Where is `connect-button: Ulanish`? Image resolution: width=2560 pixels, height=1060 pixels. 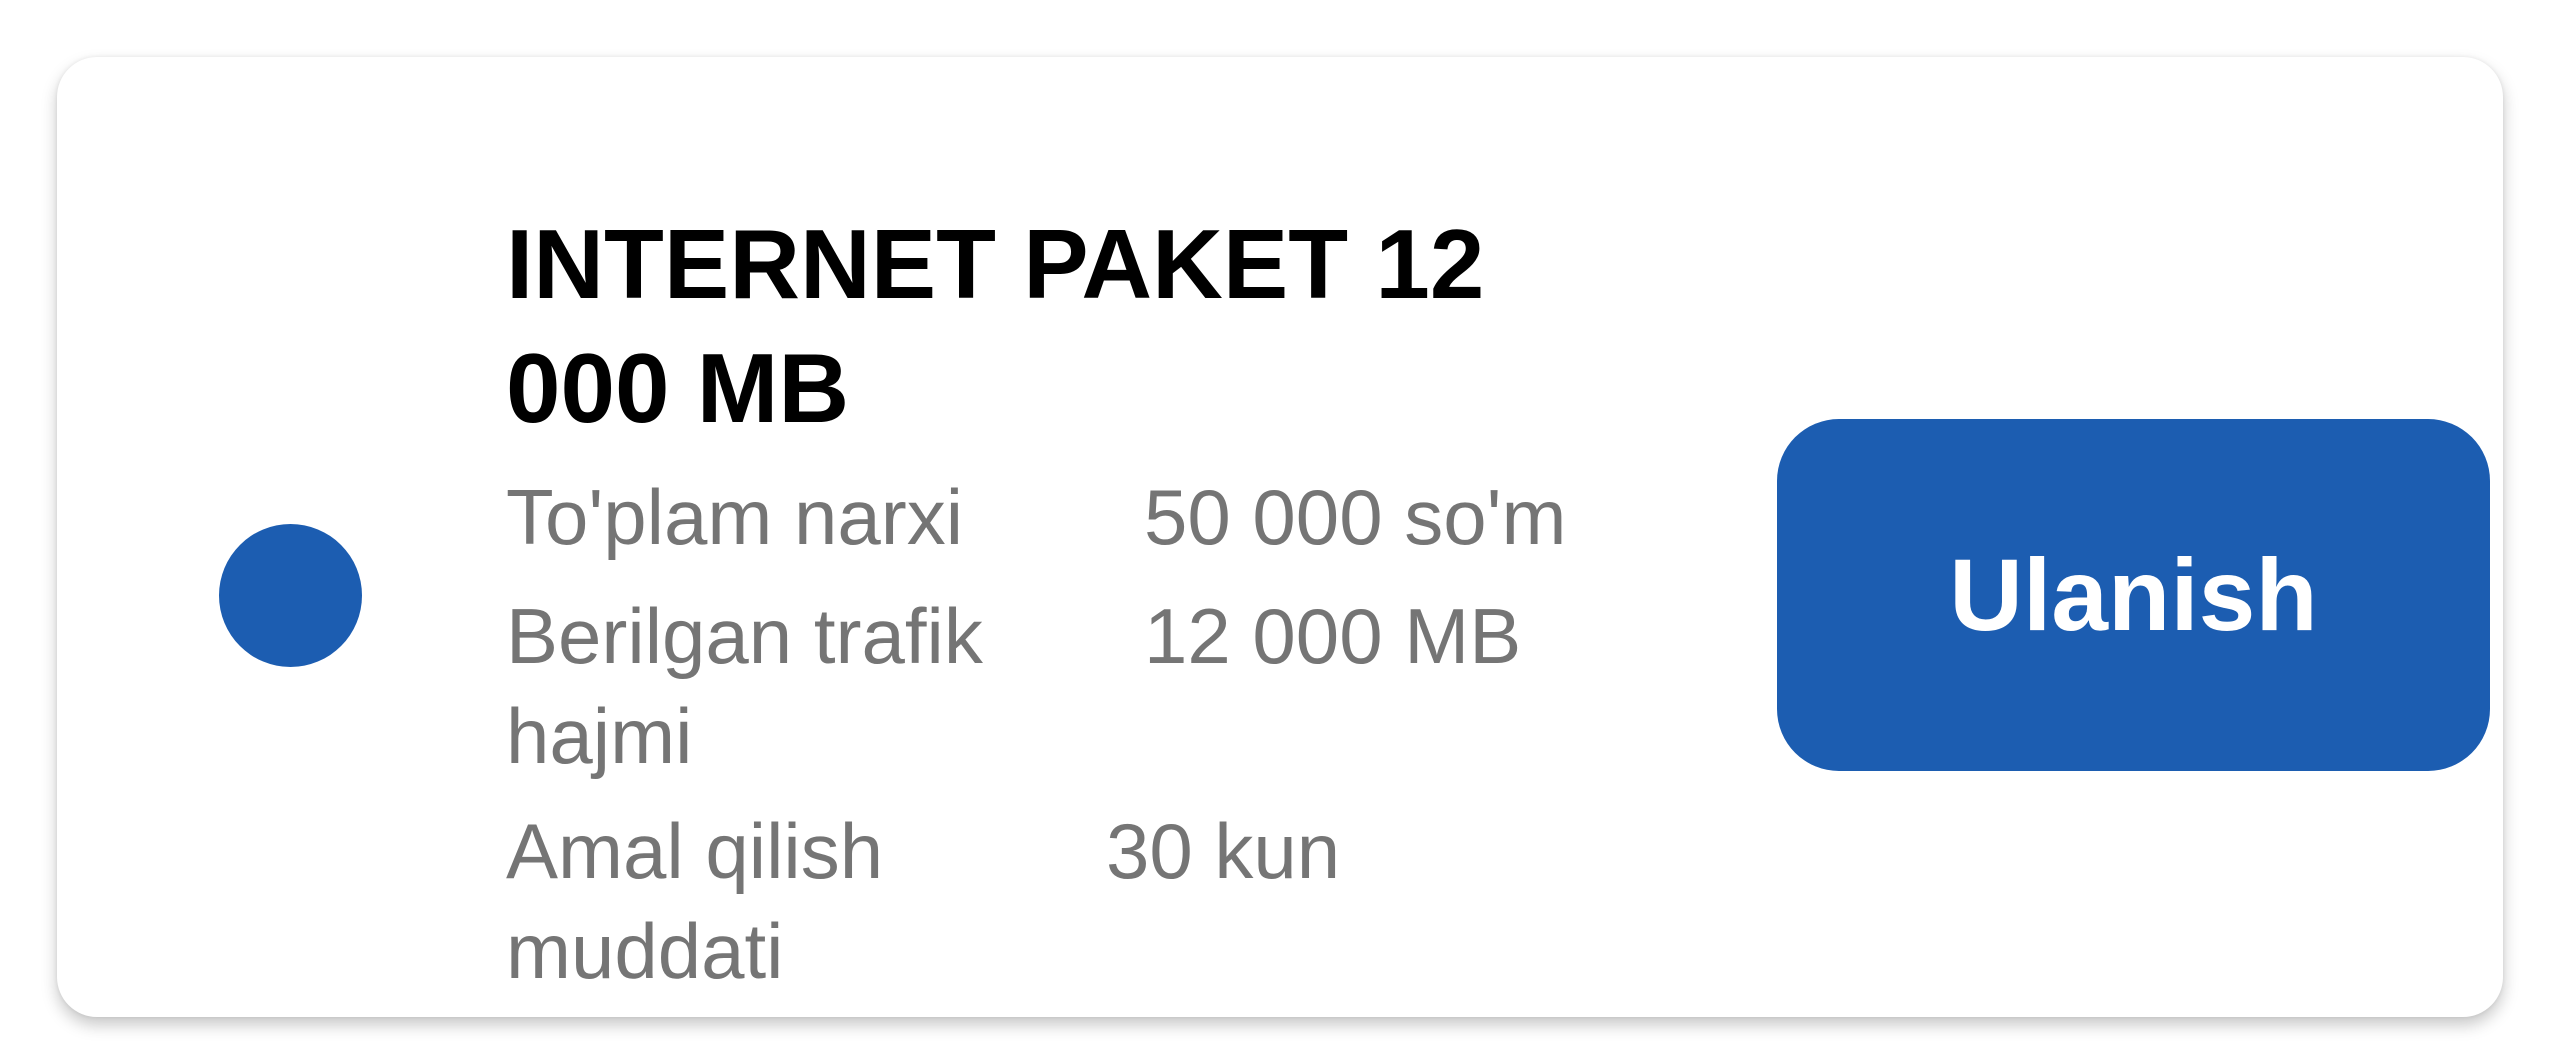
connect-button: Ulanish is located at coordinates (2133, 595).